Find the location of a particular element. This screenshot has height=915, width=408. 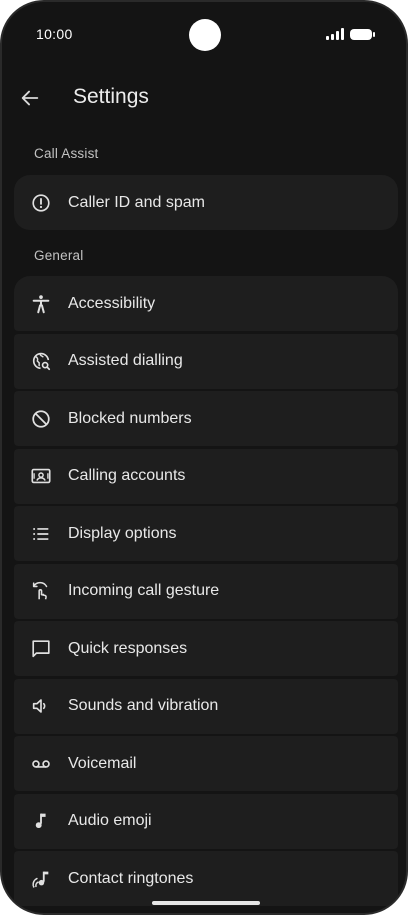

call-assist-group: Caller ID and spam is located at coordinates (206, 202).